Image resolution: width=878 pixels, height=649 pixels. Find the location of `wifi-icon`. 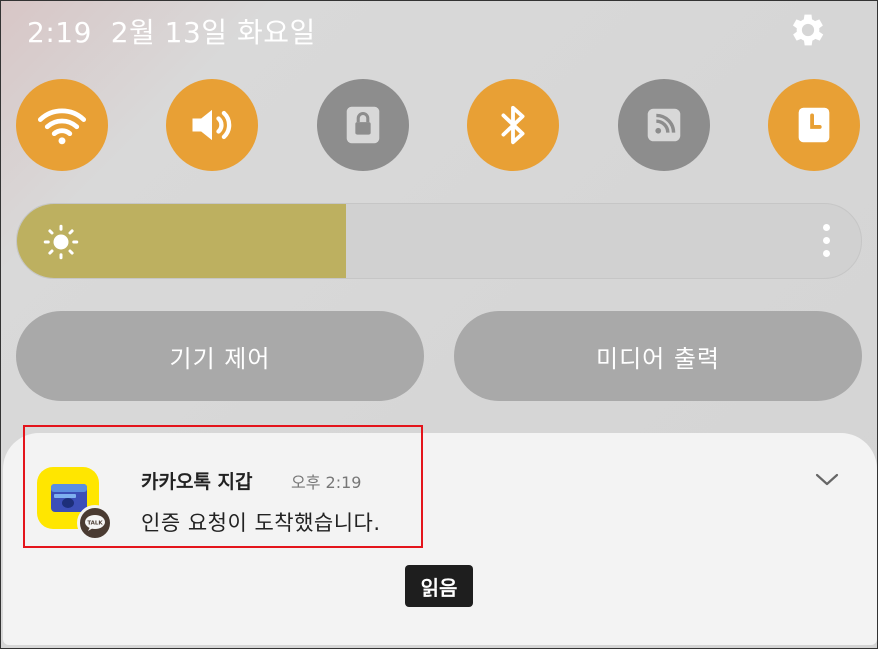

wifi-icon is located at coordinates (62, 126).